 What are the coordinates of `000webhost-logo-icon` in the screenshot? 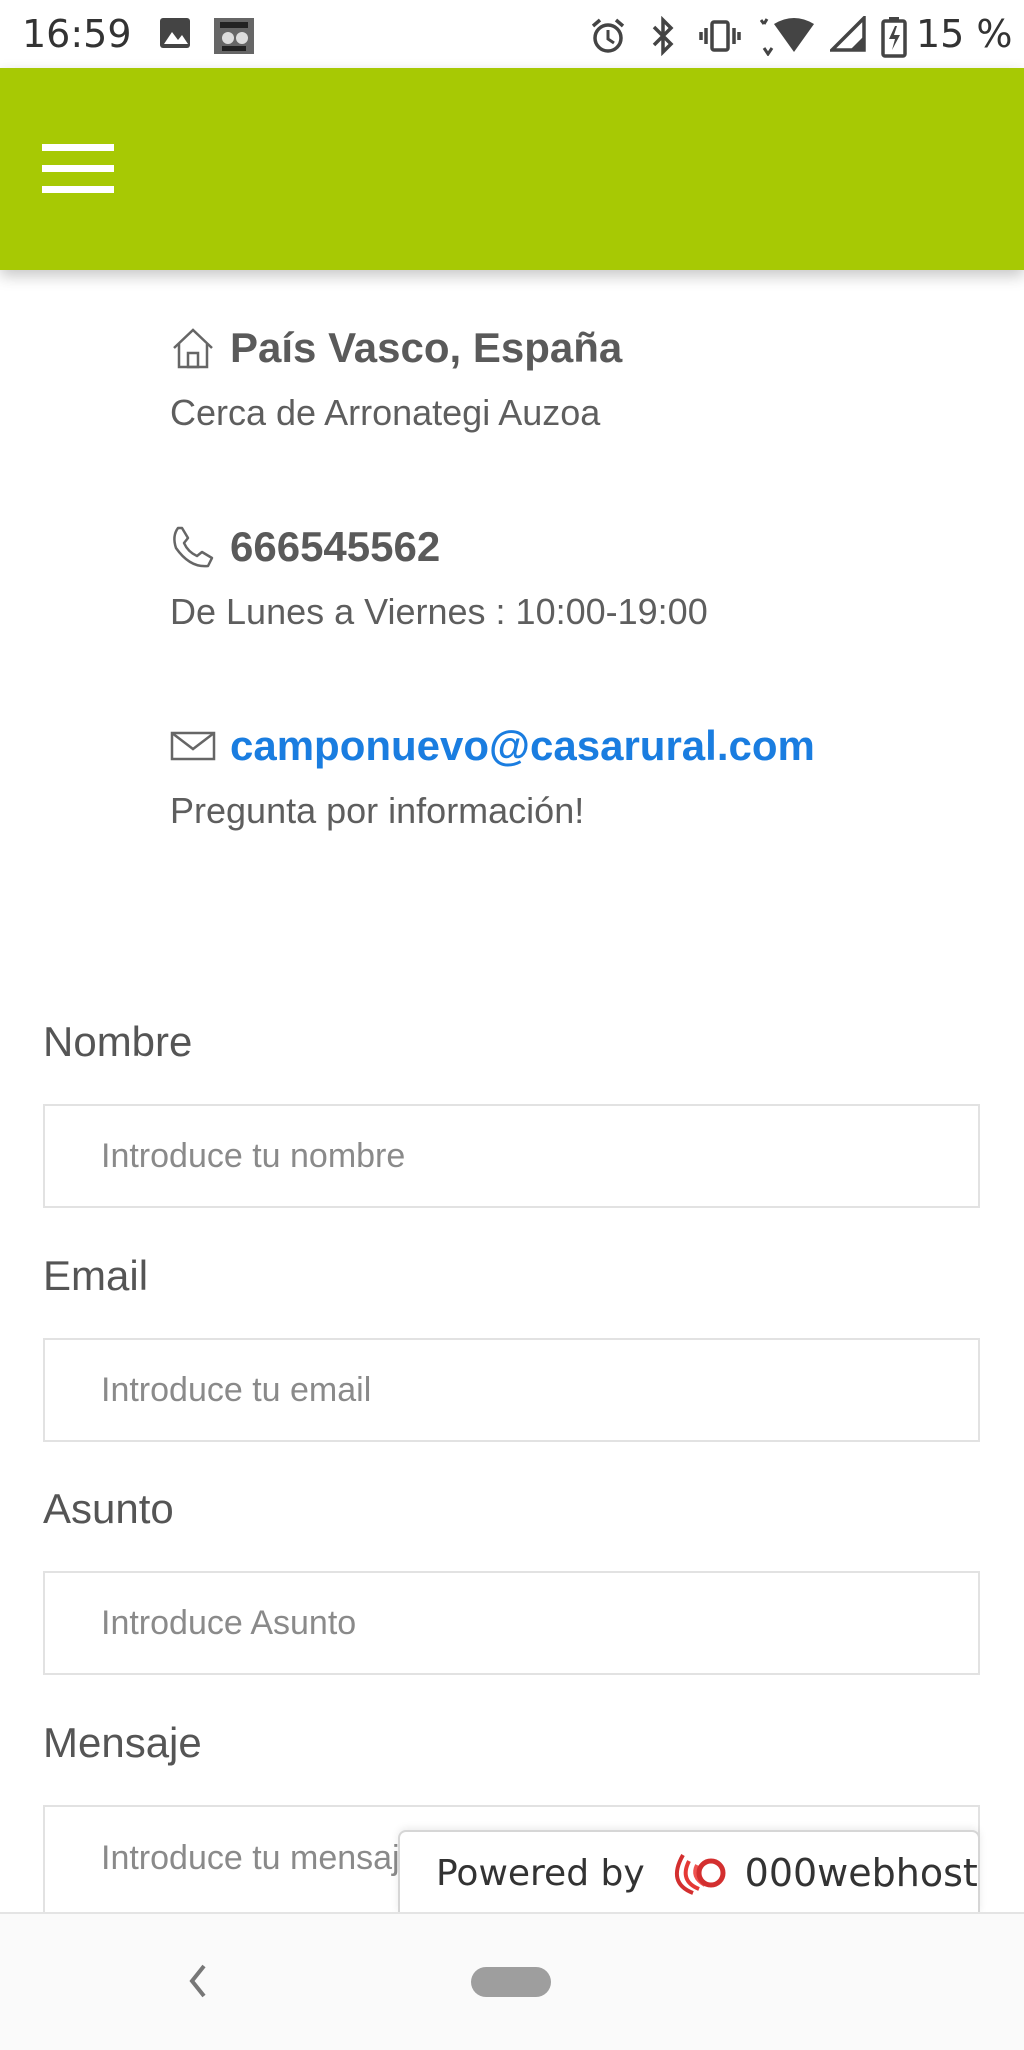 It's located at (698, 1873).